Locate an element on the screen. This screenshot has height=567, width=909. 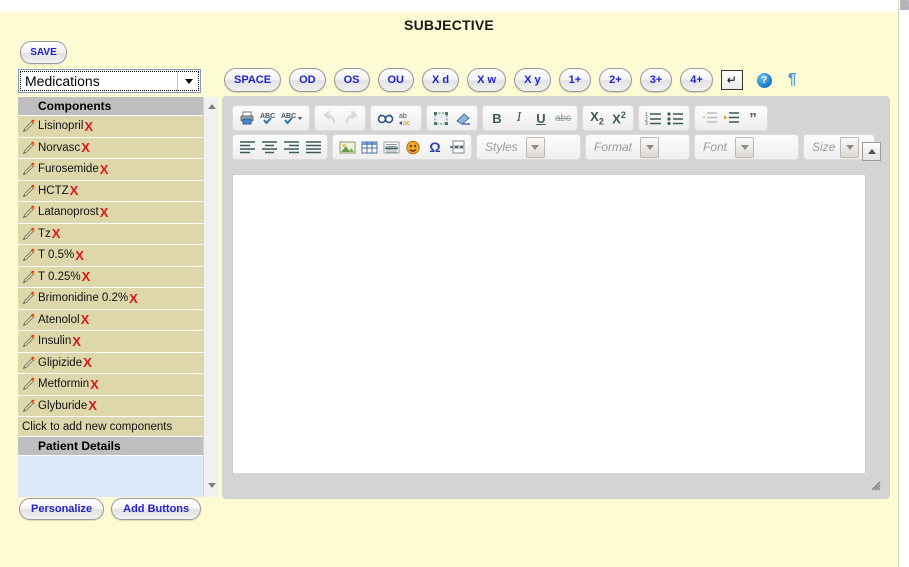
personalize-button: Personalize is located at coordinates (62, 509).